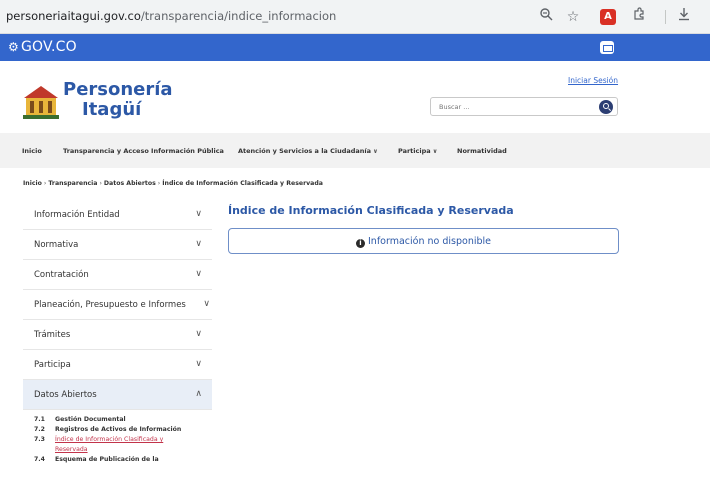 The image size is (710, 483). What do you see at coordinates (117, 245) in the screenshot?
I see `sidebar-item-normativa: Normativa ∨` at bounding box center [117, 245].